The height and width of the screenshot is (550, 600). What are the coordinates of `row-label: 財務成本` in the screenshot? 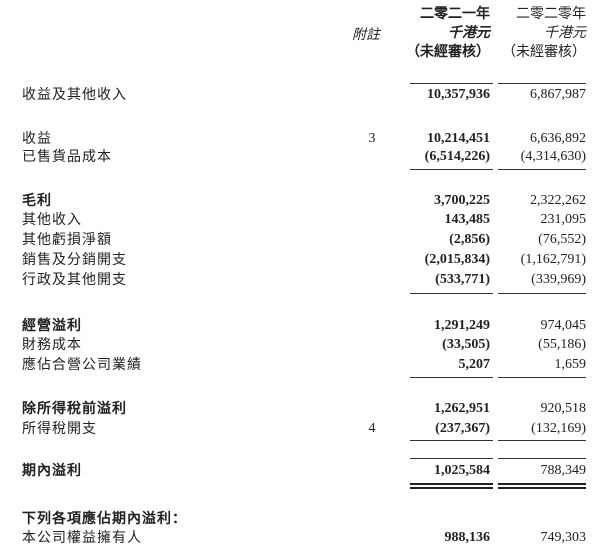 It's located at (52, 345).